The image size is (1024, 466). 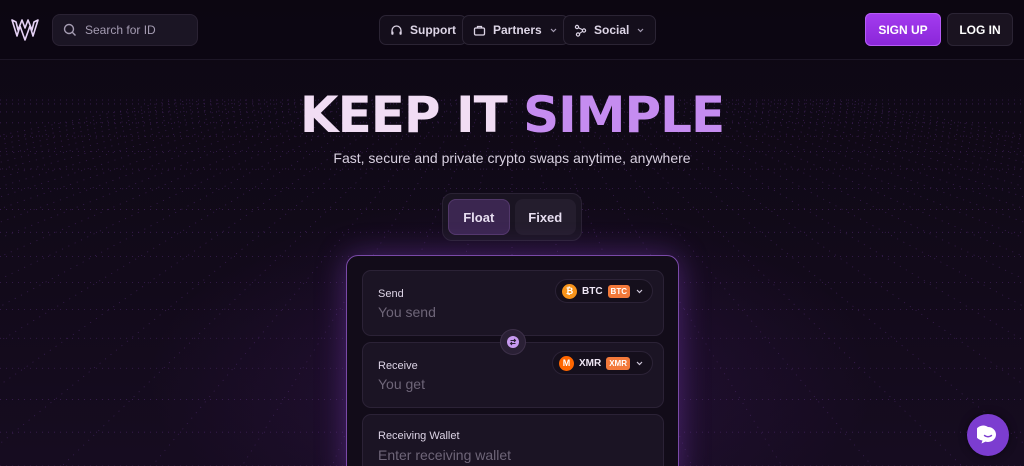 I want to click on receive-network-tag: XMR, so click(x=618, y=363).